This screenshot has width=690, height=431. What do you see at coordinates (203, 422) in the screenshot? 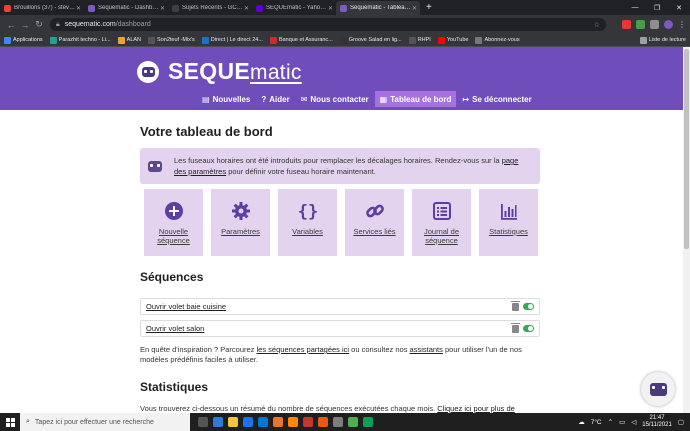
I see `task-view-icon` at bounding box center [203, 422].